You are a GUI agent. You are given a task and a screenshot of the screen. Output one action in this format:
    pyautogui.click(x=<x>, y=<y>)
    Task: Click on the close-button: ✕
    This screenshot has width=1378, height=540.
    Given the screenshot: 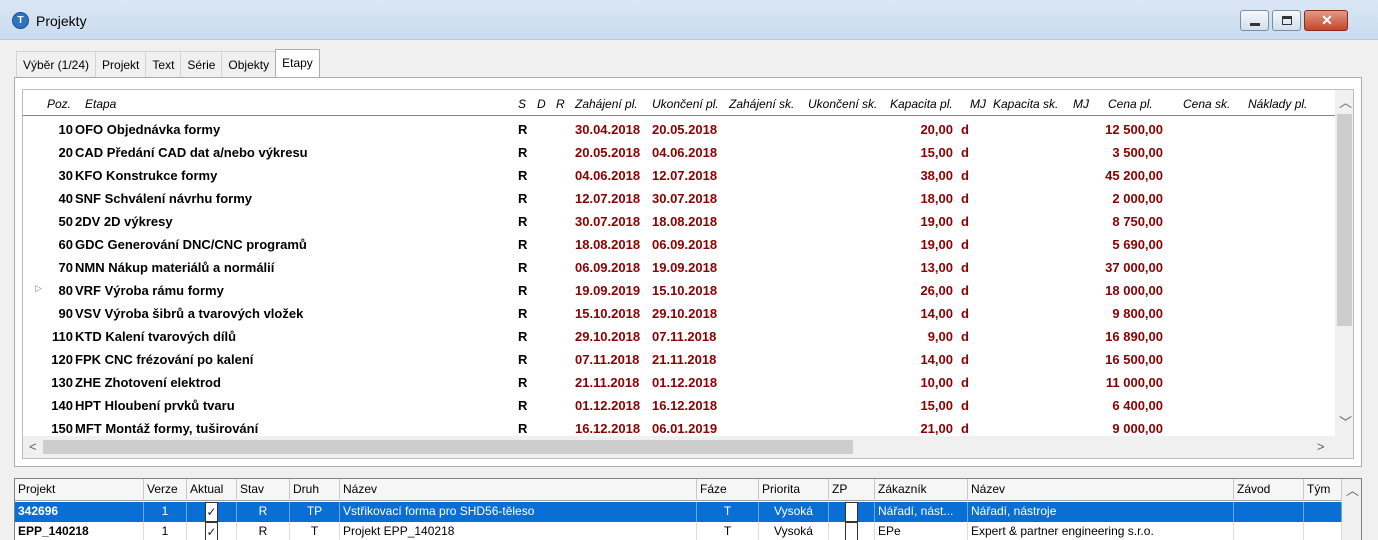 What is the action you would take?
    pyautogui.click(x=1326, y=20)
    